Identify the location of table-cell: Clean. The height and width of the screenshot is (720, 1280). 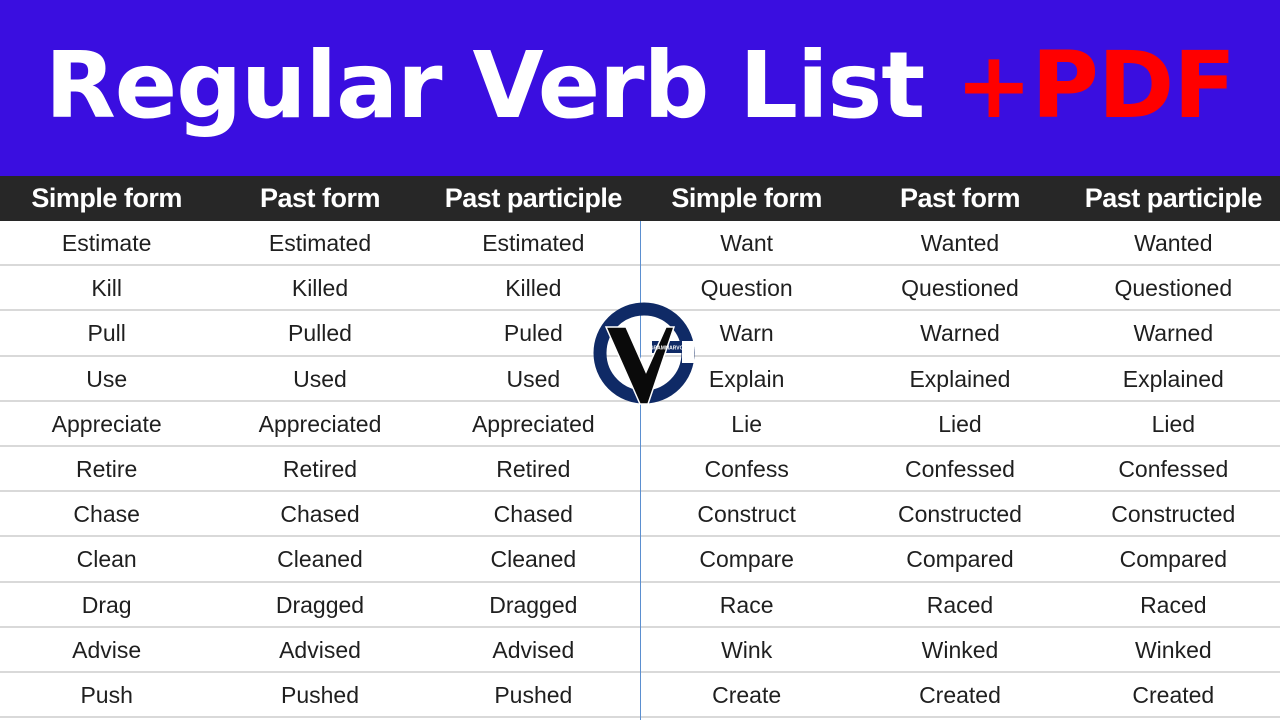
(106, 559).